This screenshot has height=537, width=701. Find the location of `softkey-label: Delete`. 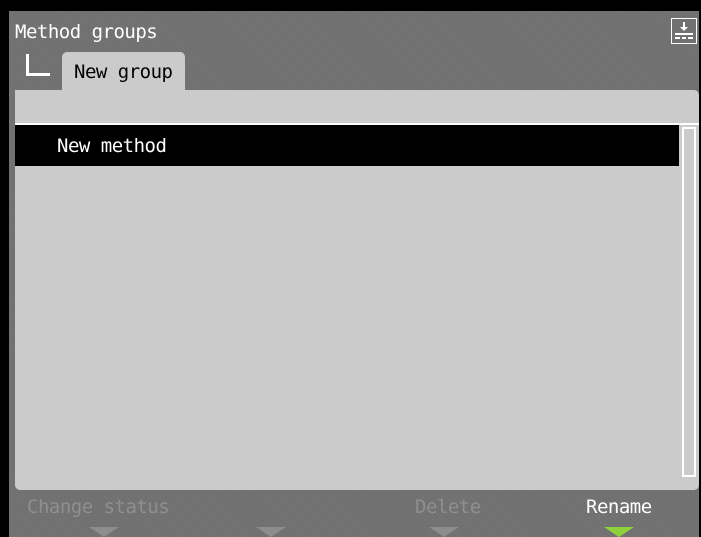

softkey-label: Delete is located at coordinates (448, 507).